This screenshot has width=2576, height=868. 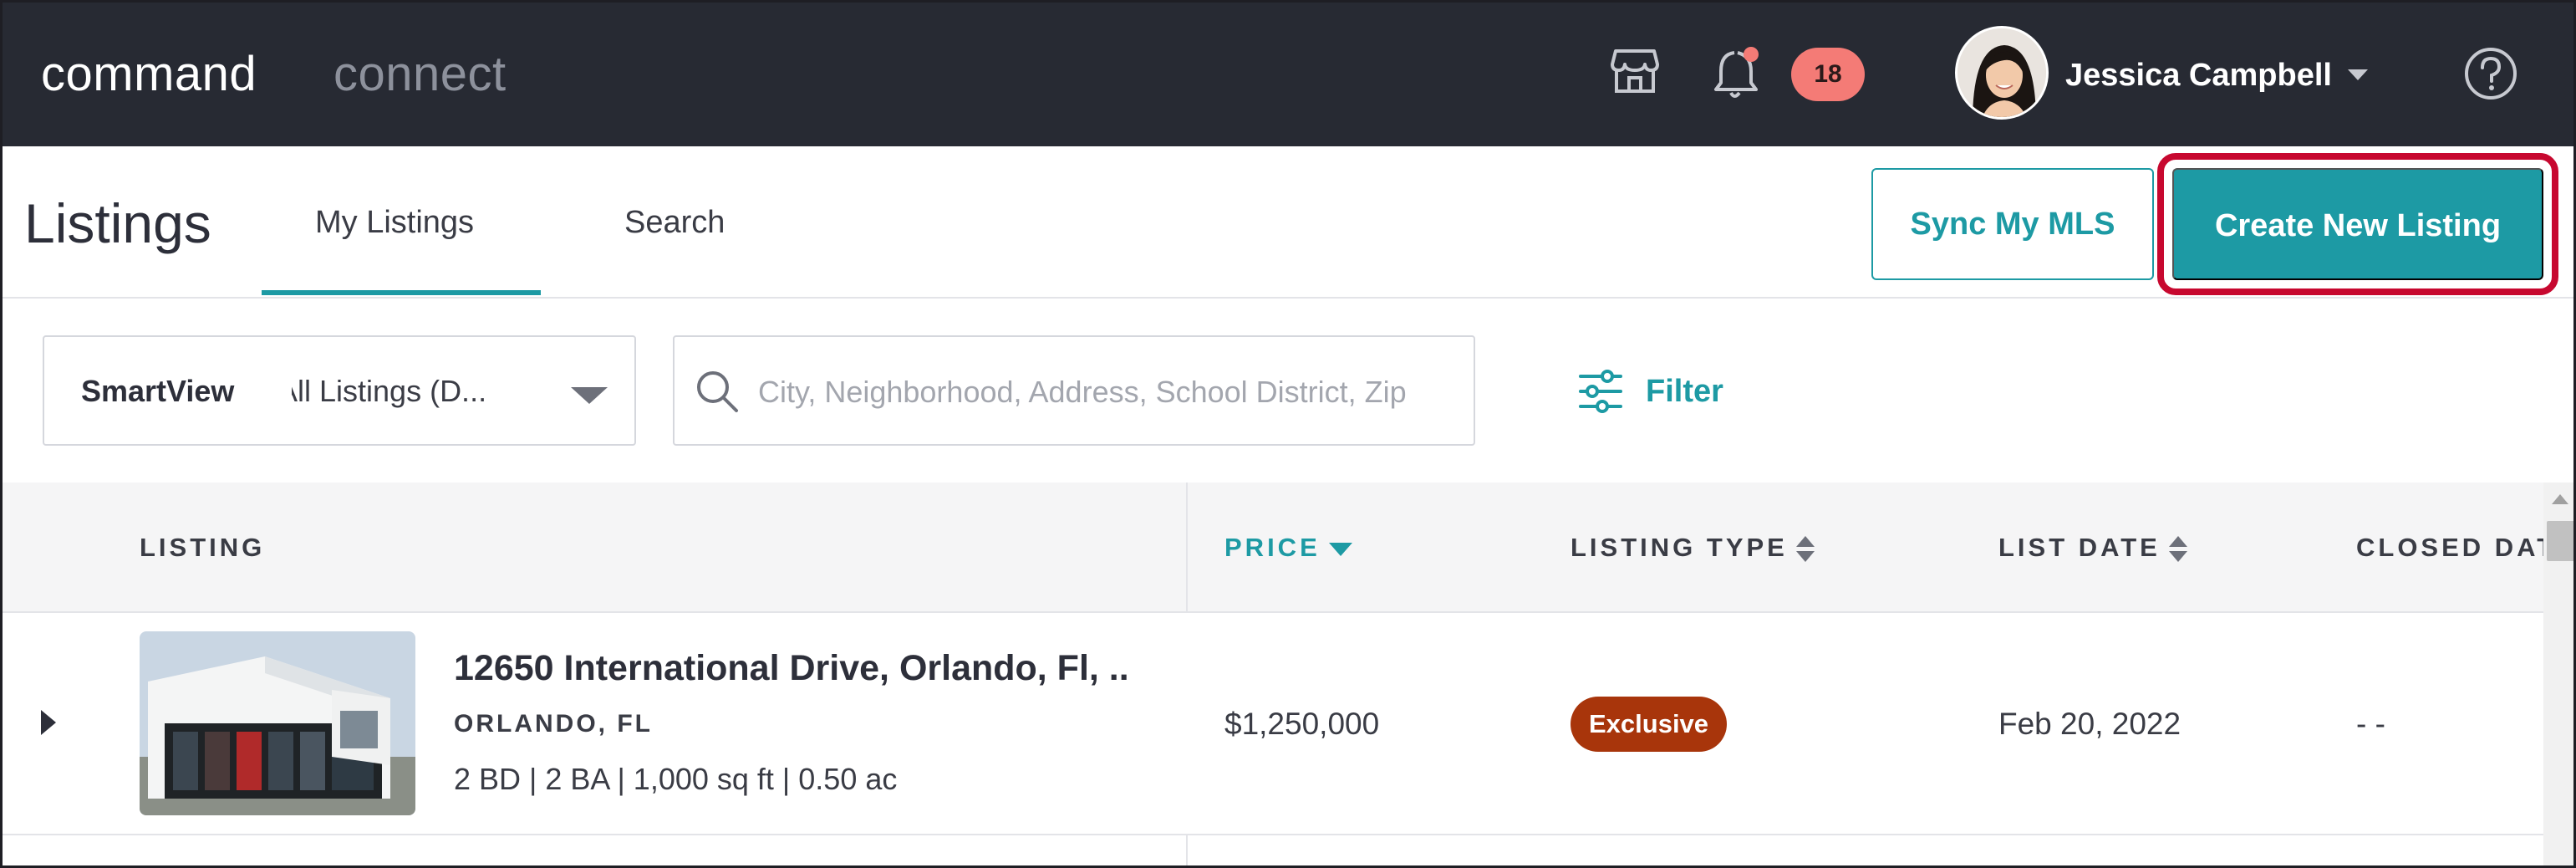 I want to click on notification-count-badge: 18, so click(x=1828, y=74).